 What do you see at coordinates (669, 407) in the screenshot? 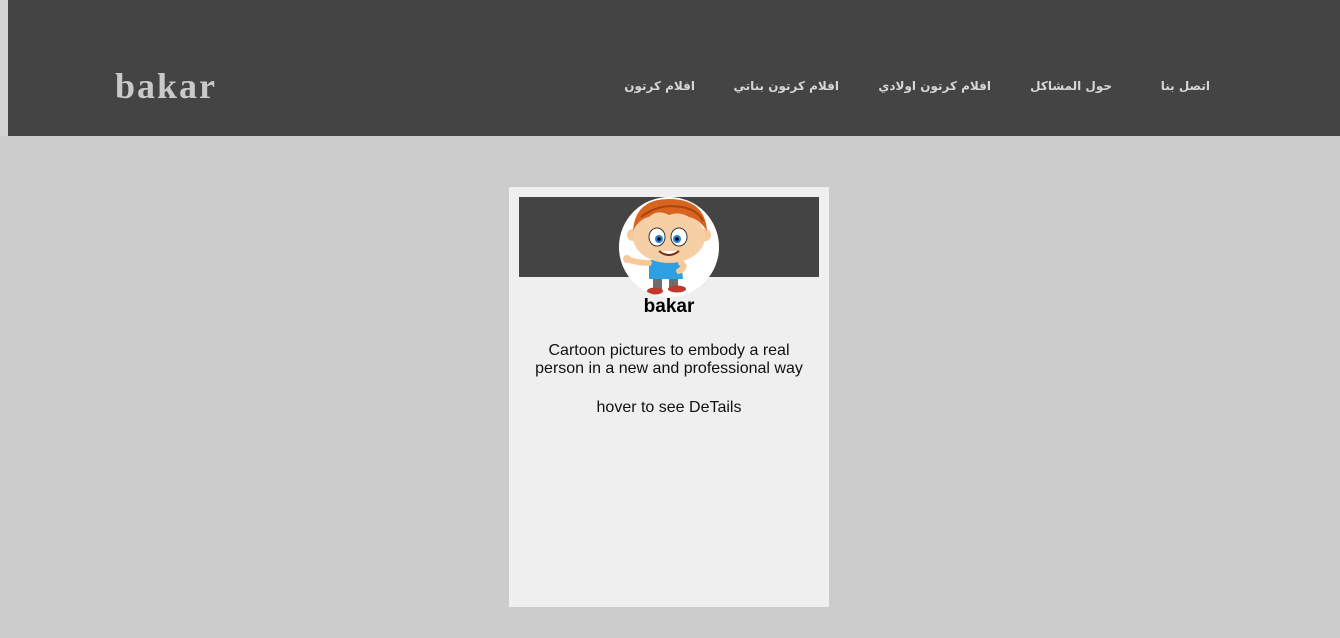
I see `card-hover-hint: hover to see DeTails` at bounding box center [669, 407].